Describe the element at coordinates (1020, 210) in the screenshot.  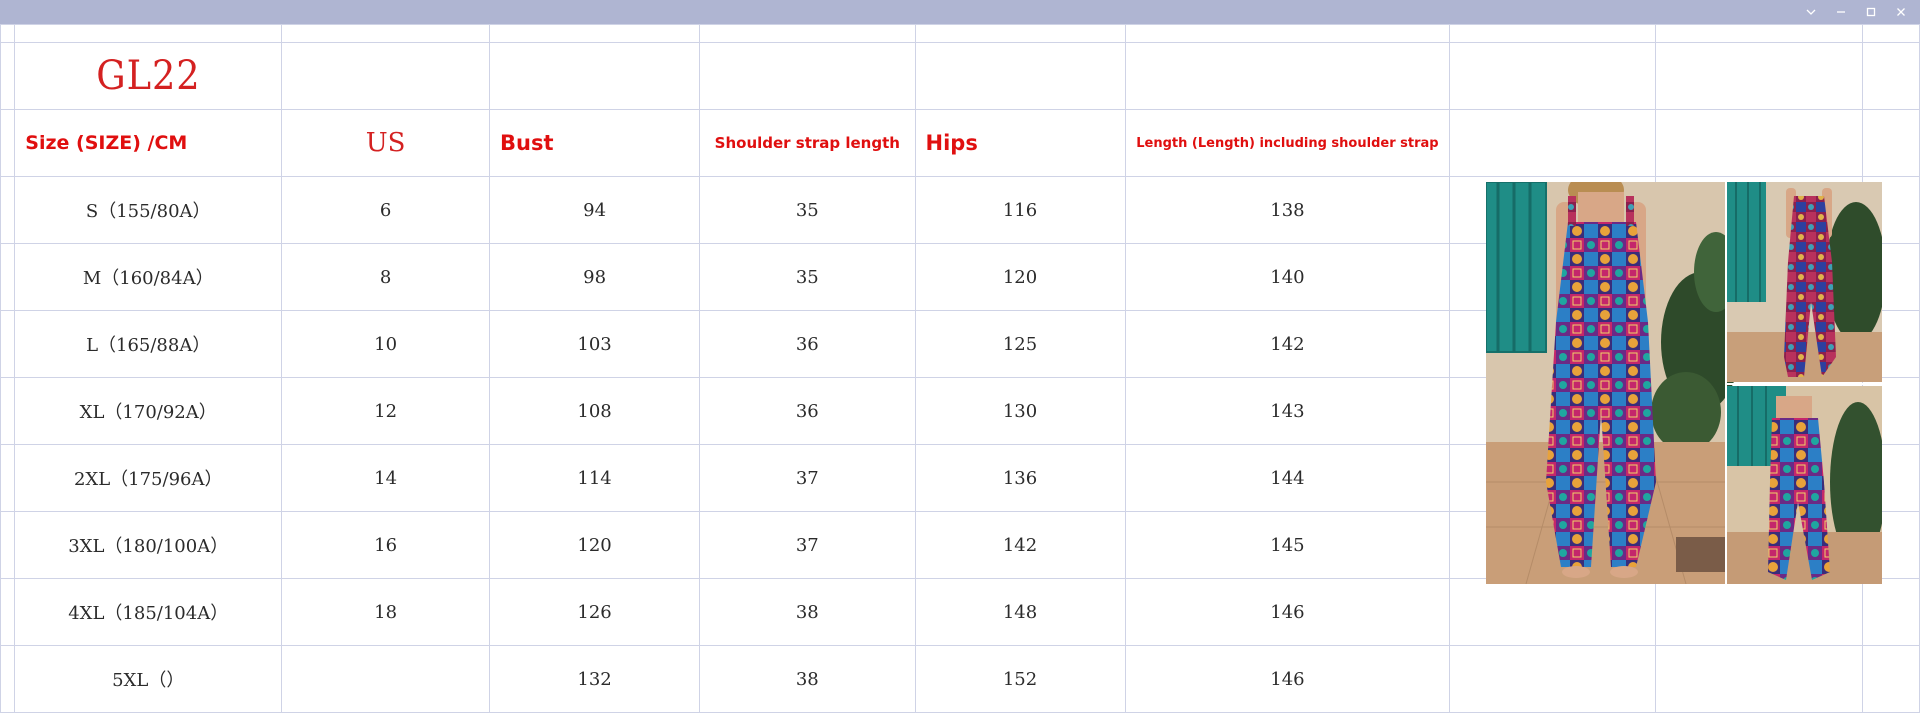
I see `cell-hips: 116` at that location.